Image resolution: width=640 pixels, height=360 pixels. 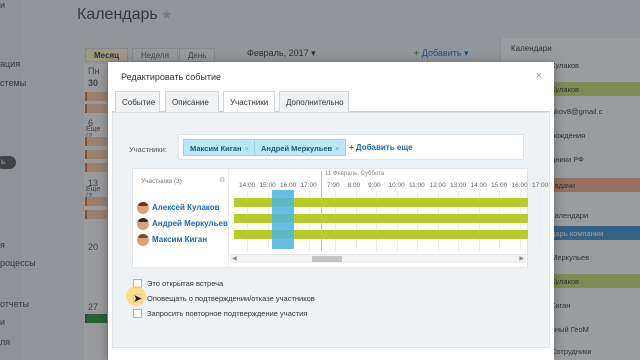 I want to click on dialog-tabs: Событие Описание Участники Дополнительно, so click(x=331, y=100).